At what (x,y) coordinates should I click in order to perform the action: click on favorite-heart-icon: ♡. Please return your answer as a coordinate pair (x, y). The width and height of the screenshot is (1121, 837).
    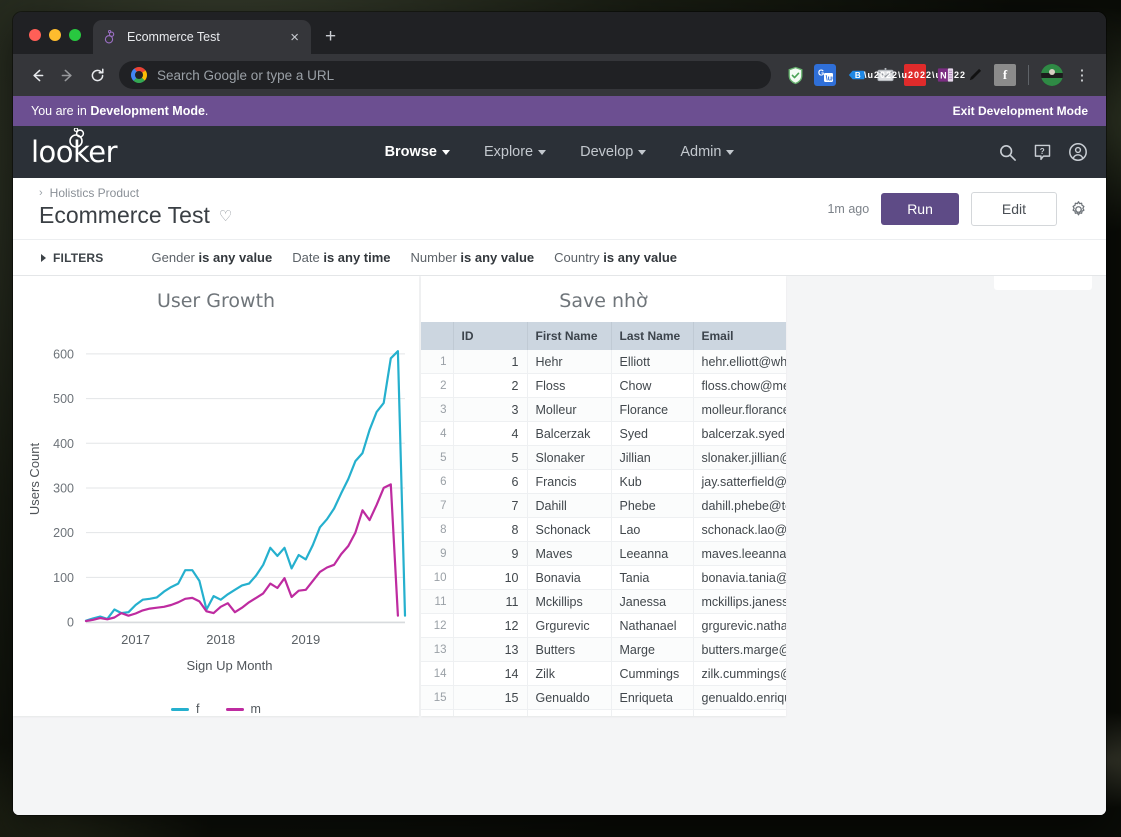
    Looking at the image, I should click on (225, 216).